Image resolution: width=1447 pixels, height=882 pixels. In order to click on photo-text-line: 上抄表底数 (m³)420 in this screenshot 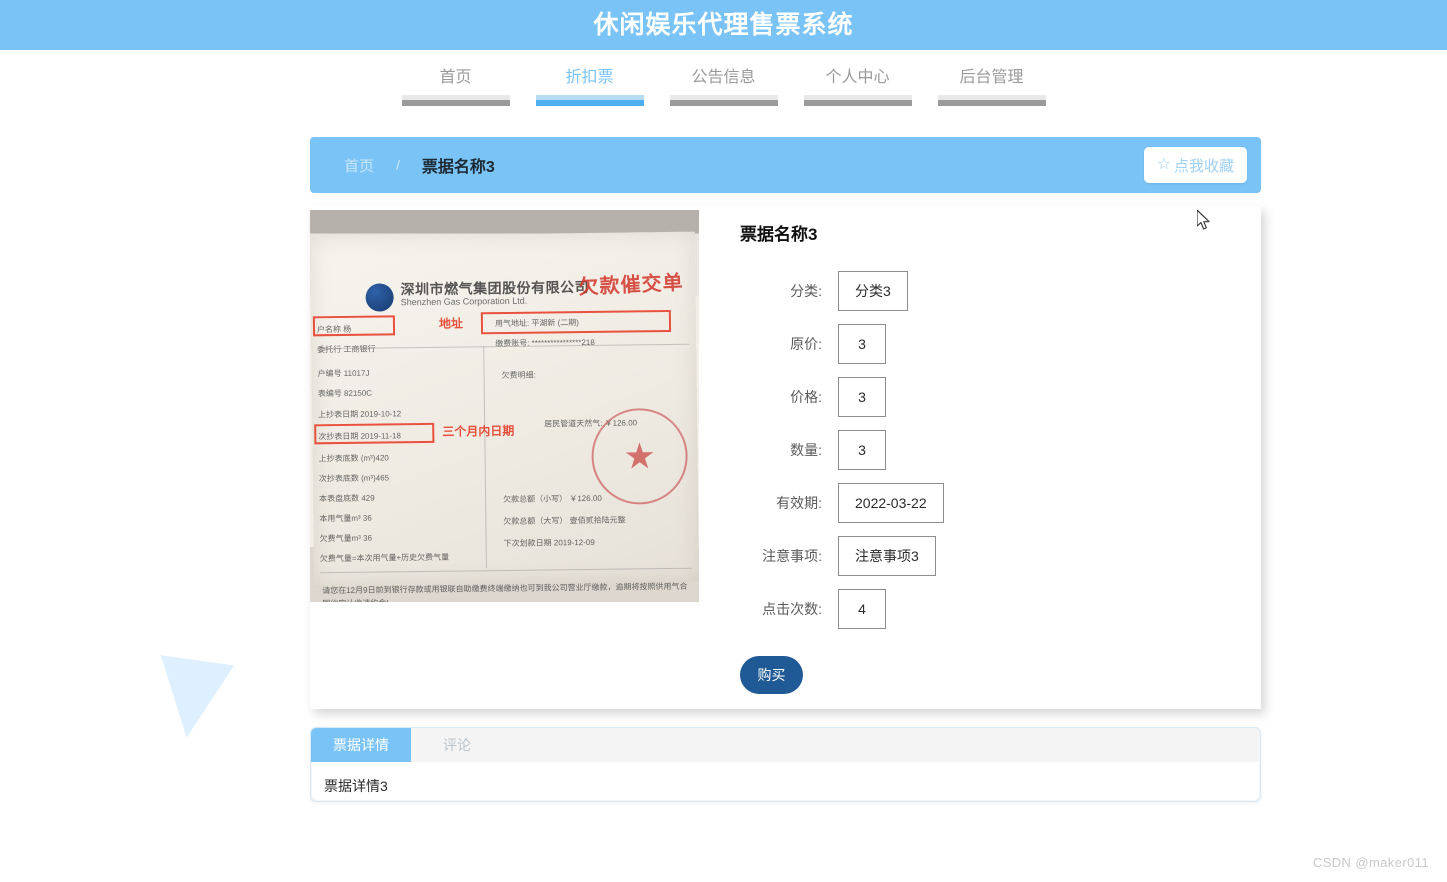, I will do `click(353, 458)`.